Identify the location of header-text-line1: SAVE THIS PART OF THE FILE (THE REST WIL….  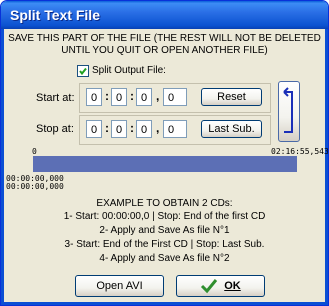
(164, 38).